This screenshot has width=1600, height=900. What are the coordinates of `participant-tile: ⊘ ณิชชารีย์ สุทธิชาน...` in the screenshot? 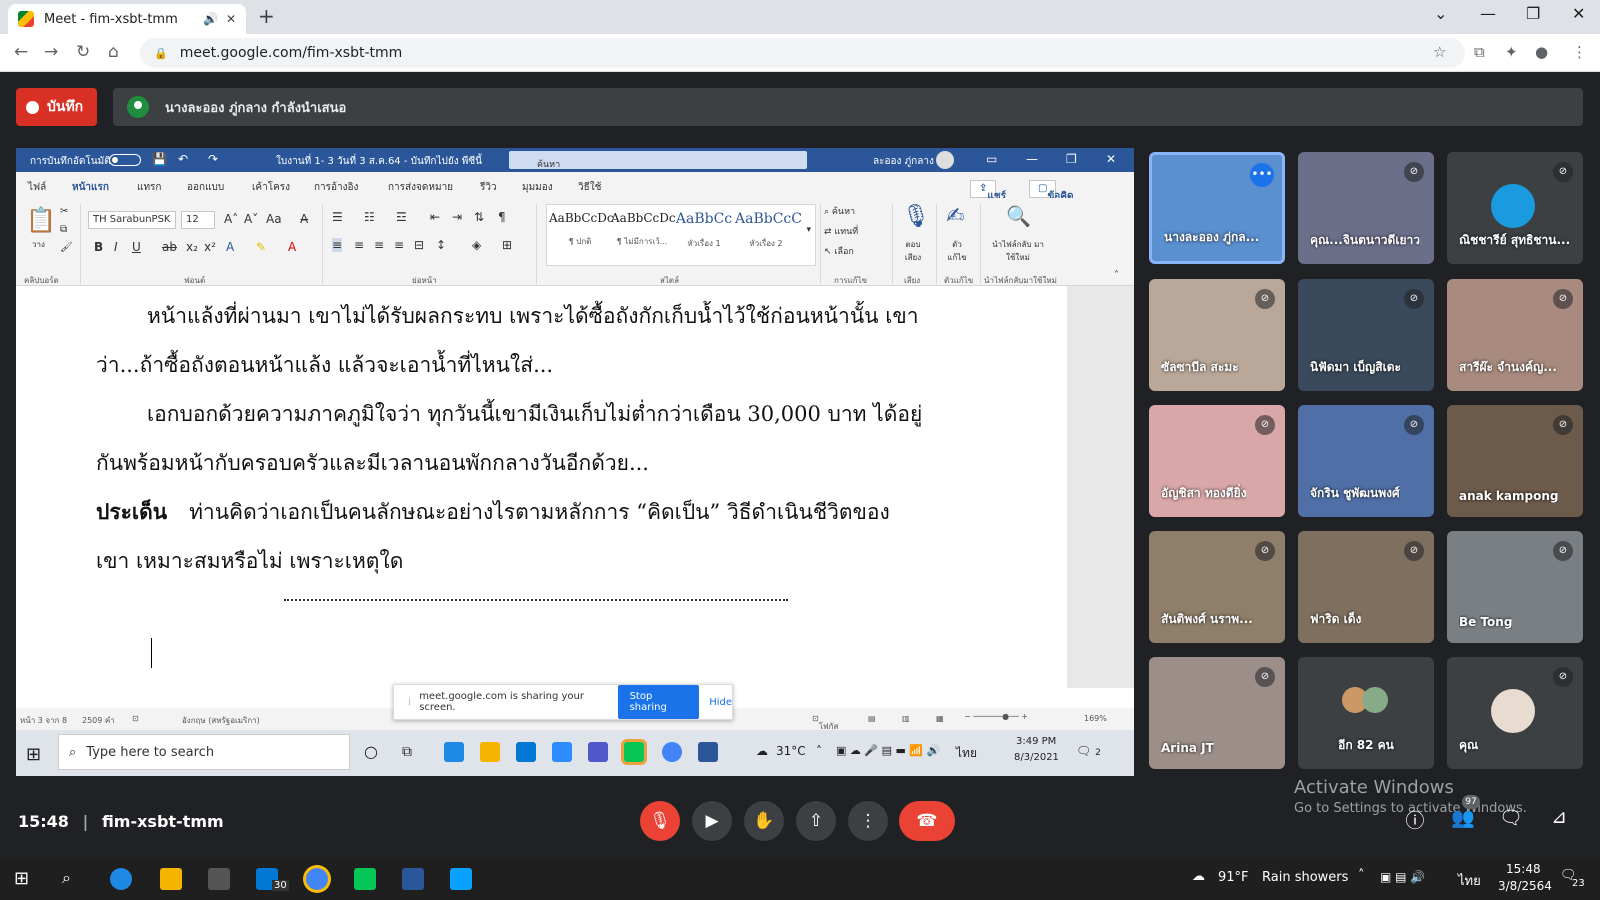 It's located at (1515, 208).